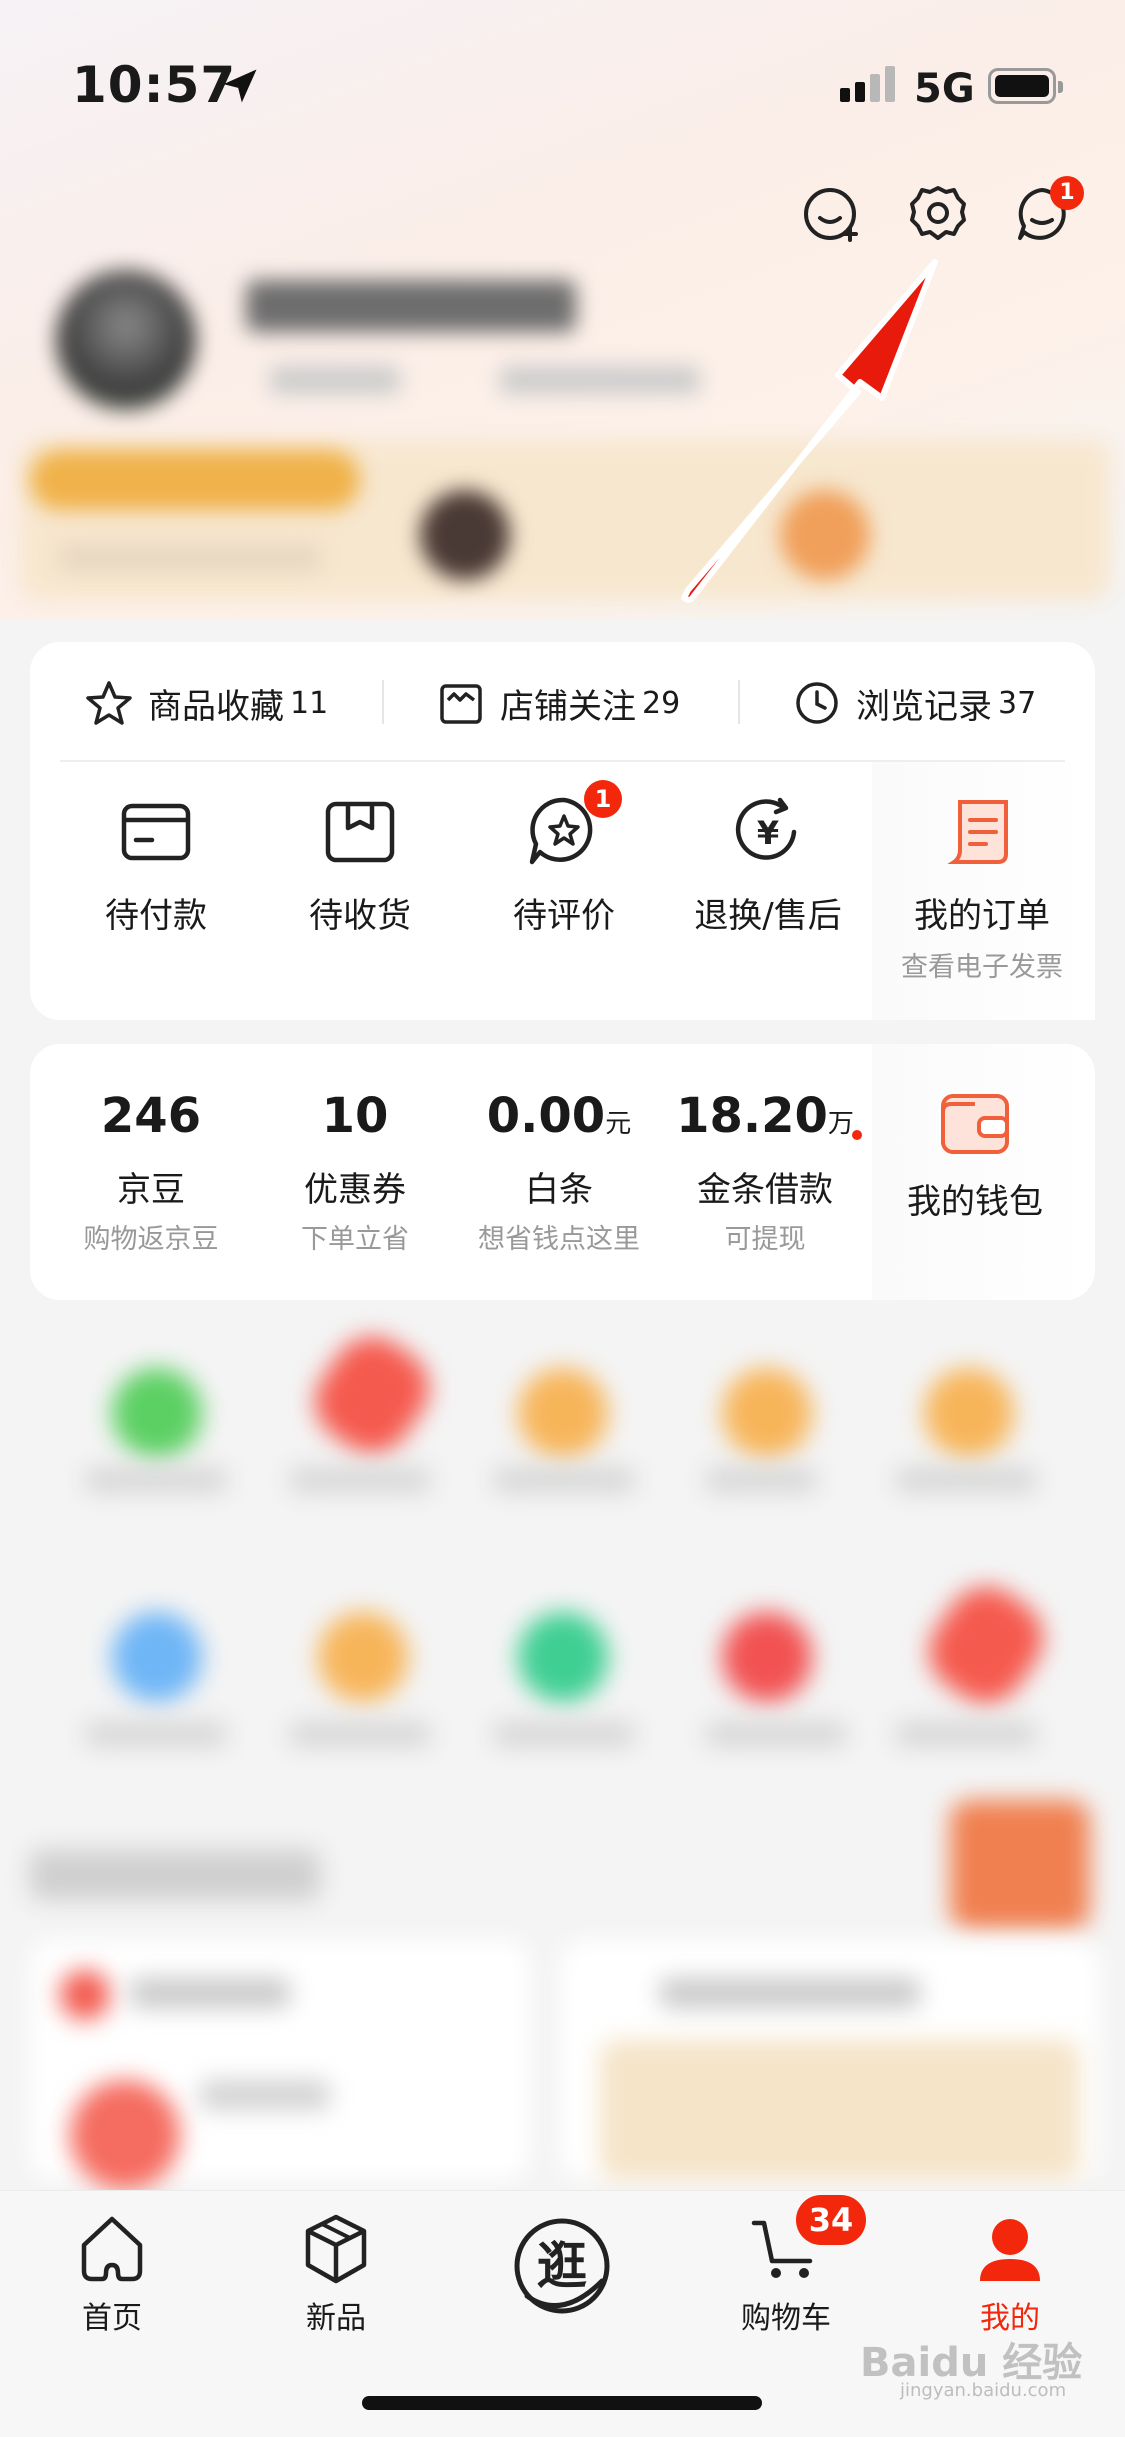  What do you see at coordinates (336, 2249) in the screenshot?
I see `cube-icon` at bounding box center [336, 2249].